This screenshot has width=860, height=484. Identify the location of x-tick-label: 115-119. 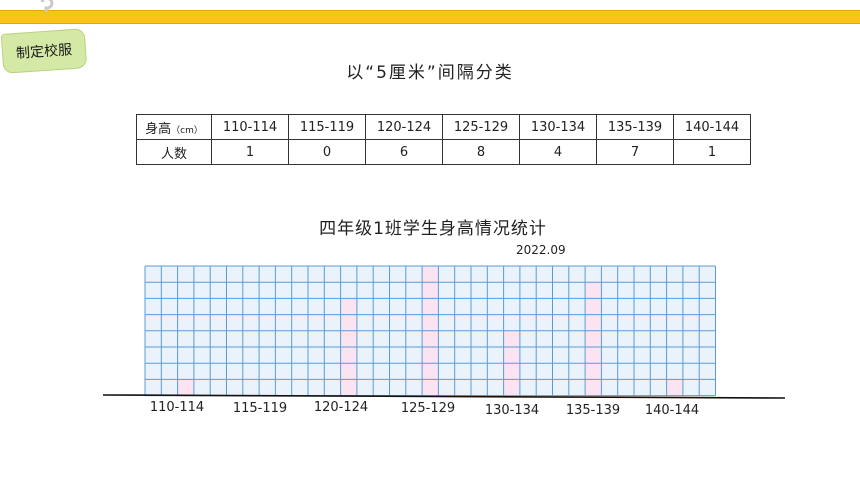
(260, 408).